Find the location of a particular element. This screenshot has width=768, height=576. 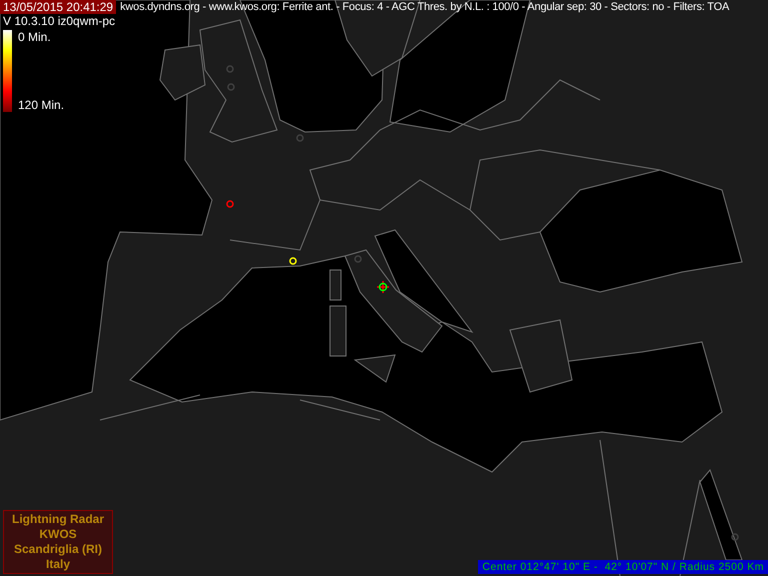

station-text: Lightning Radar is located at coordinates (58, 519).